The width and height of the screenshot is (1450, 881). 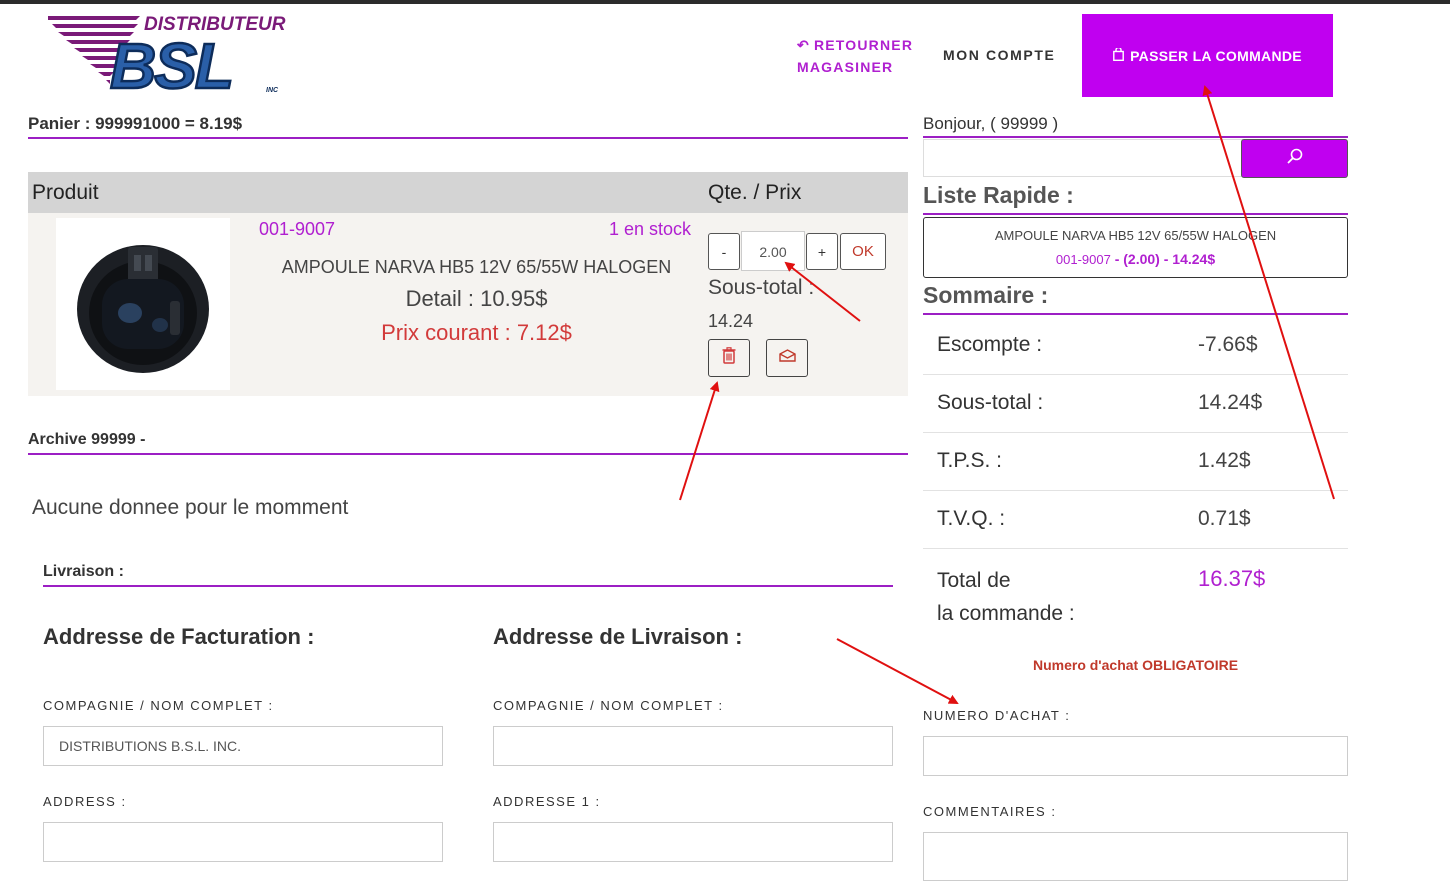 I want to click on back-to-shop-label: RETOURNER, so click(x=863, y=45).